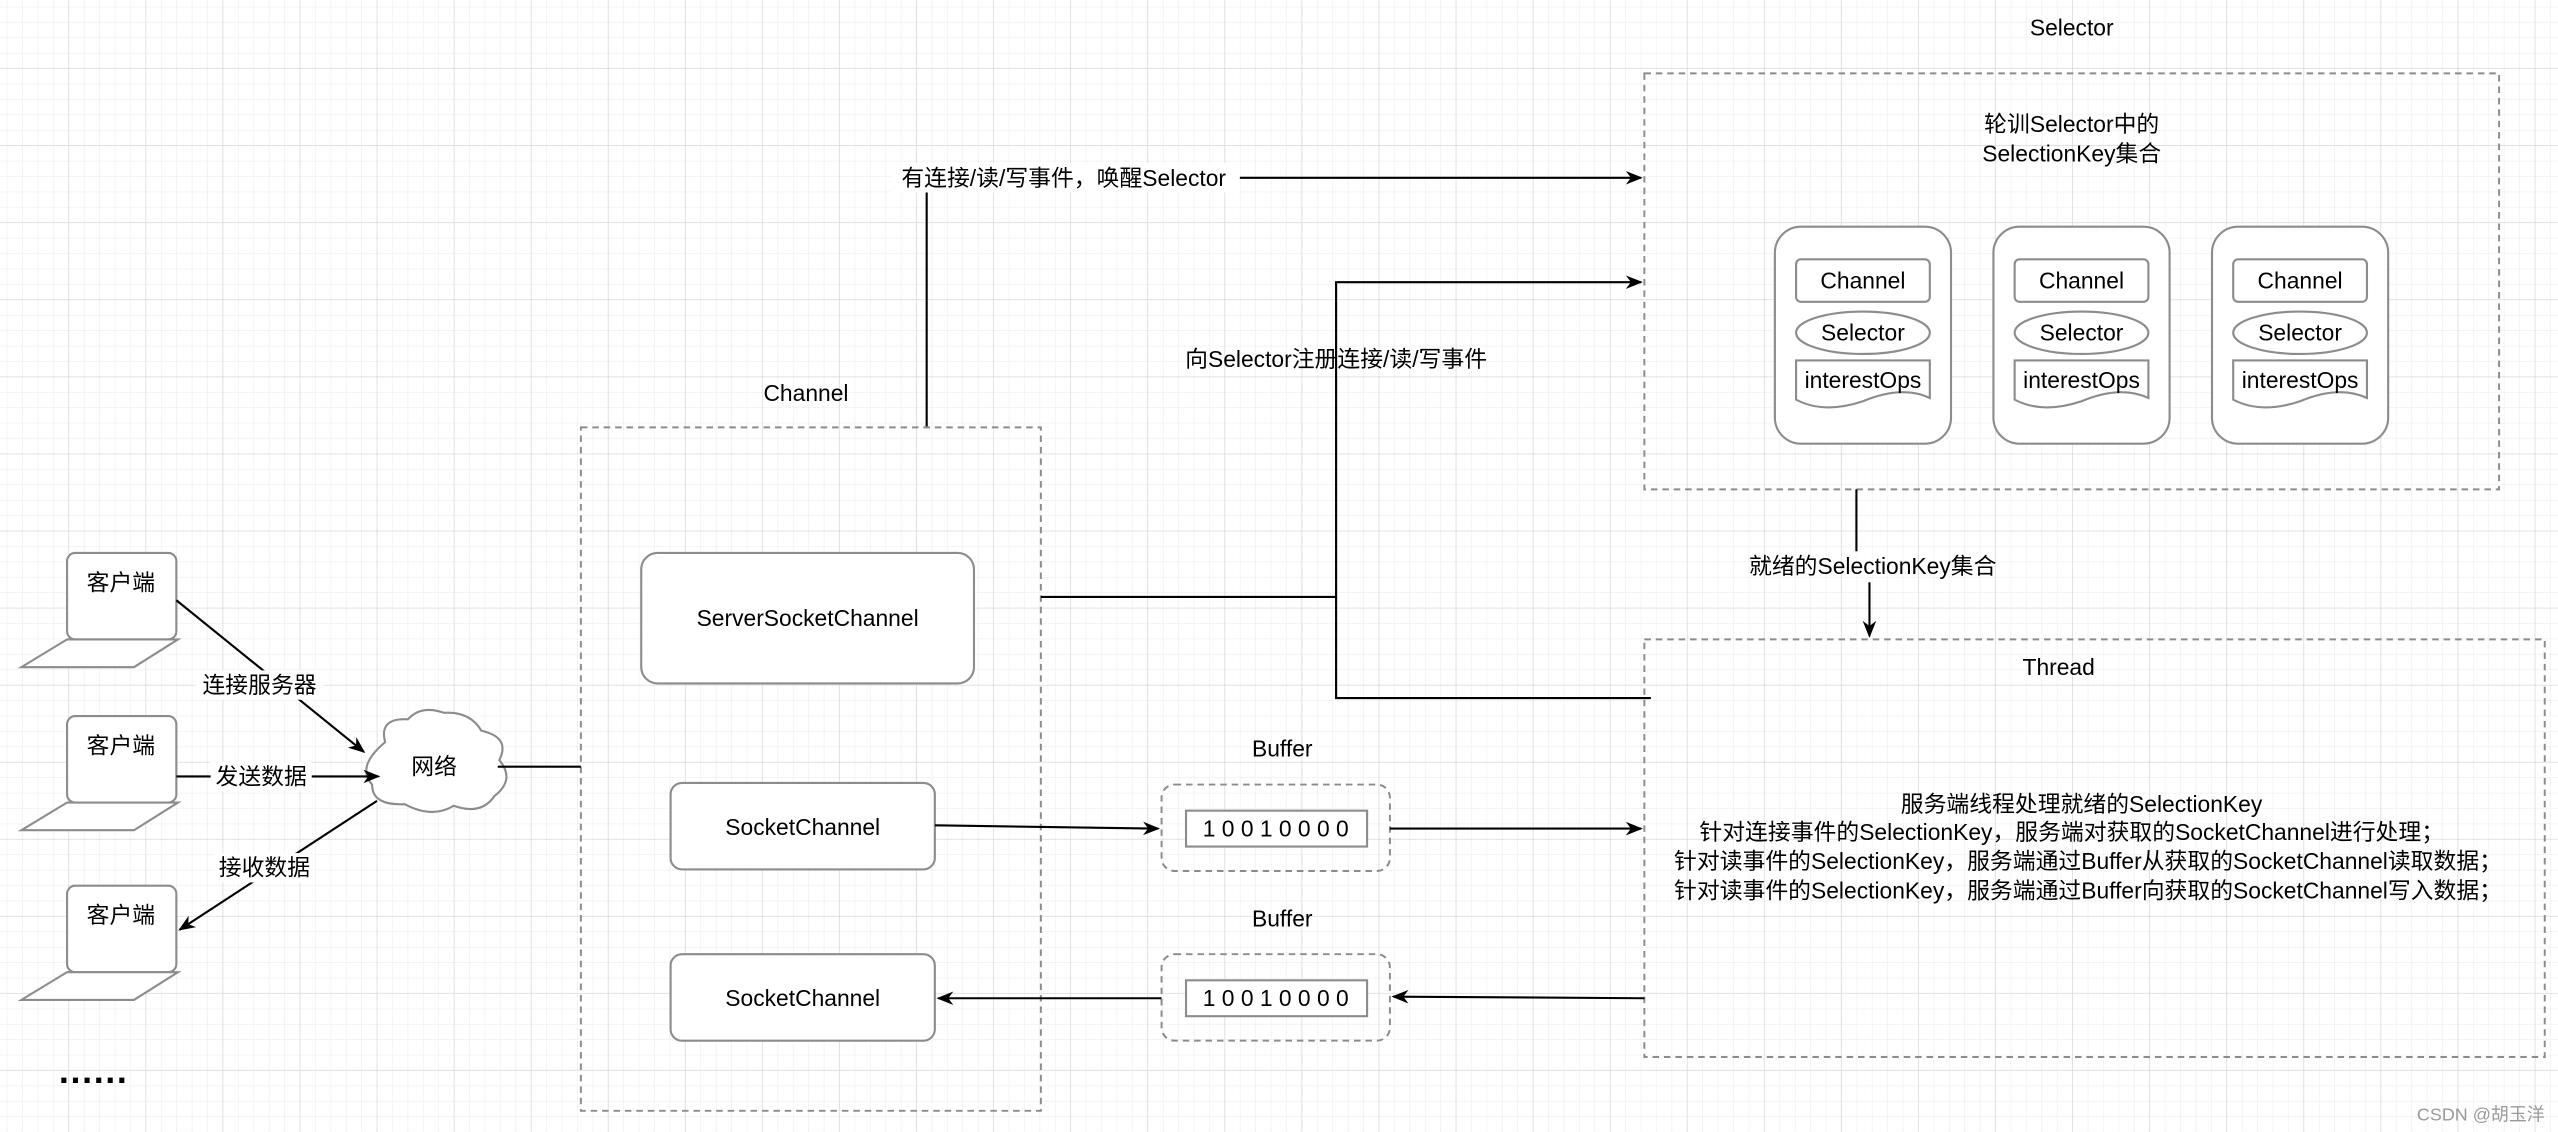 Image resolution: width=2558 pixels, height=1132 pixels. Describe the element at coordinates (2072, 28) in the screenshot. I see `selector-title: Selector` at that location.